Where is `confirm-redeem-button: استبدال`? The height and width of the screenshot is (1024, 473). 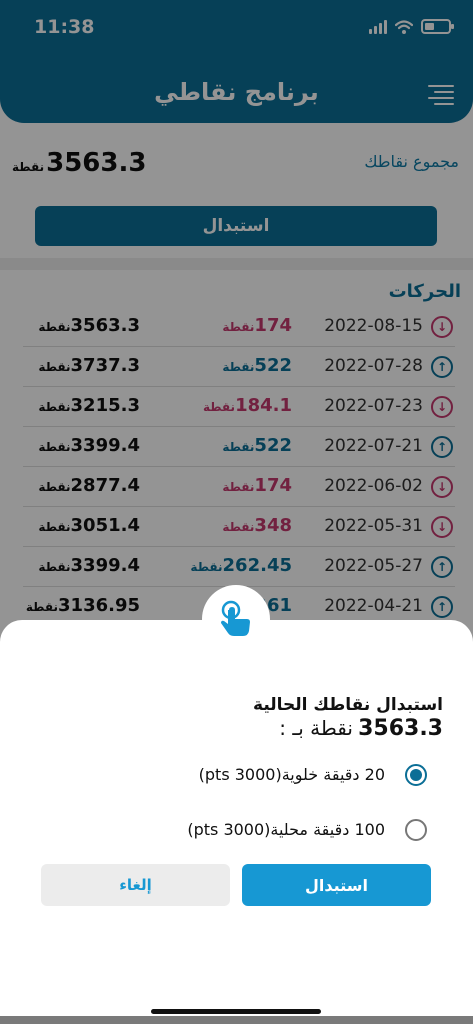
confirm-redeem-button: استبدال is located at coordinates (336, 885).